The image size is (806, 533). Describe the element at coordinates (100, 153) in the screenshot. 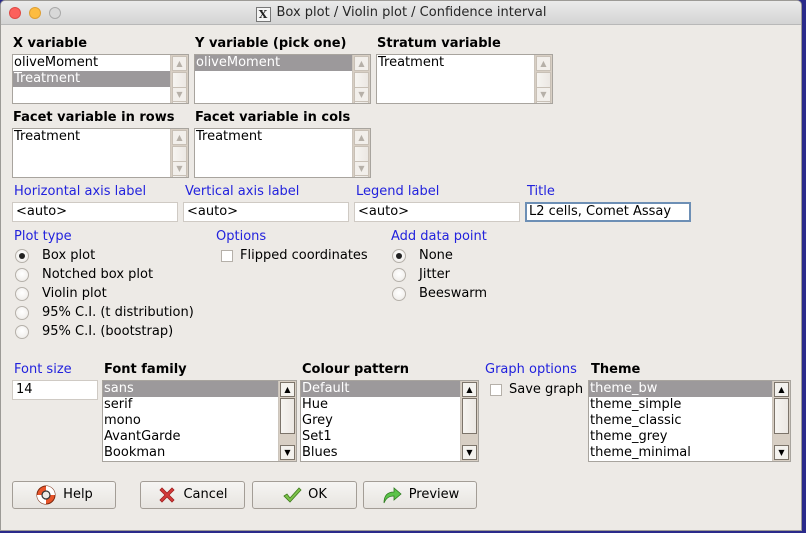

I see `facet-rows-listbox: Treatment ▲ ▼` at that location.